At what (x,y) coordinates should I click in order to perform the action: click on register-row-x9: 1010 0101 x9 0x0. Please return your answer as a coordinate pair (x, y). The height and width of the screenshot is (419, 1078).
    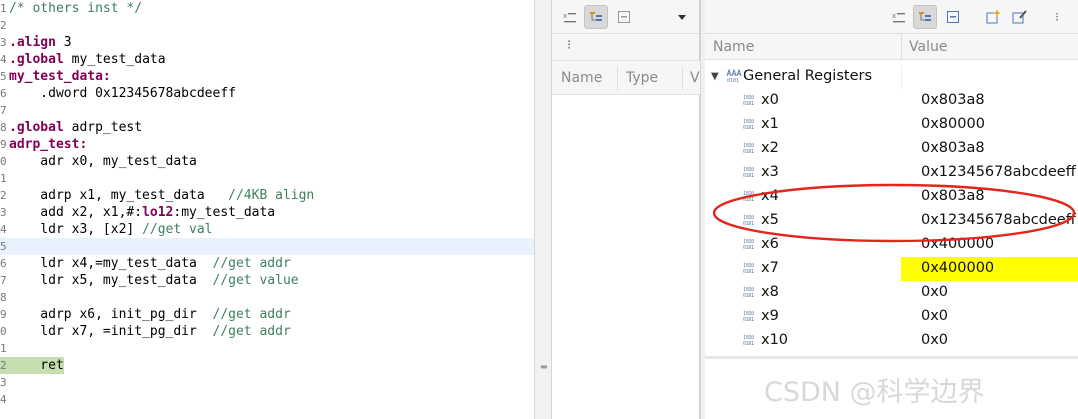
    Looking at the image, I should click on (891, 317).